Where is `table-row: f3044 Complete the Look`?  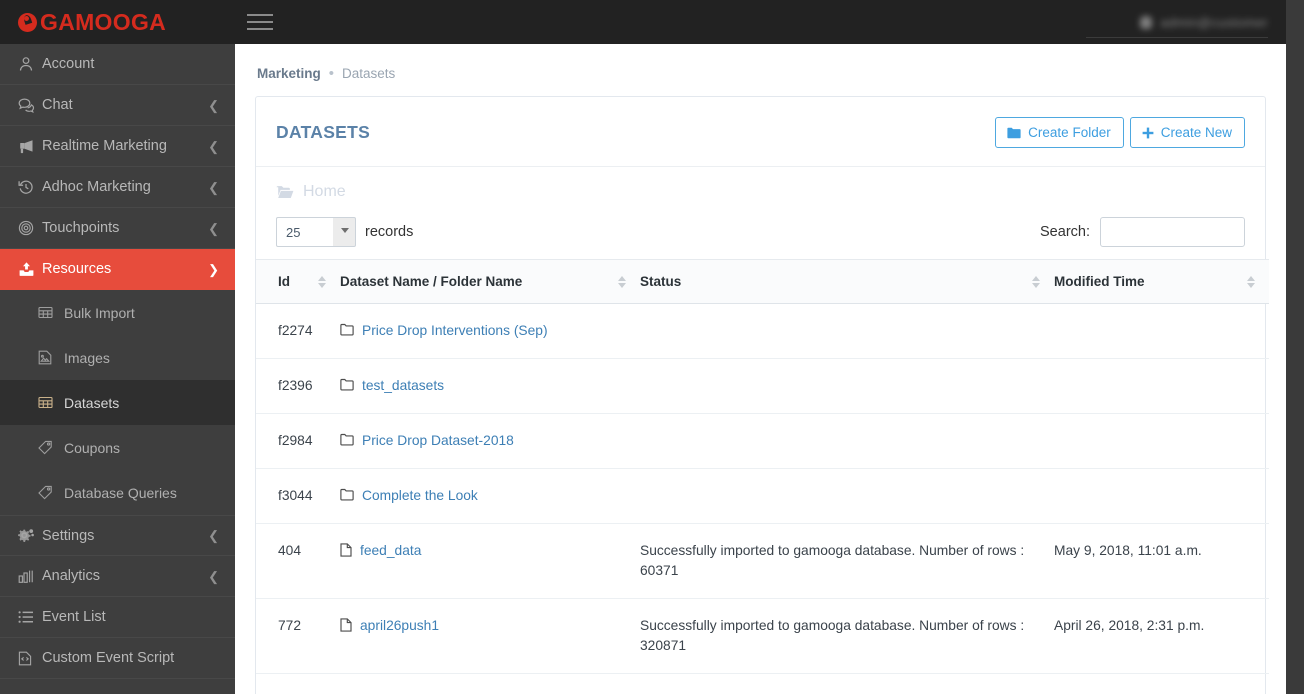
table-row: f3044 Complete the Look is located at coordinates (762, 496).